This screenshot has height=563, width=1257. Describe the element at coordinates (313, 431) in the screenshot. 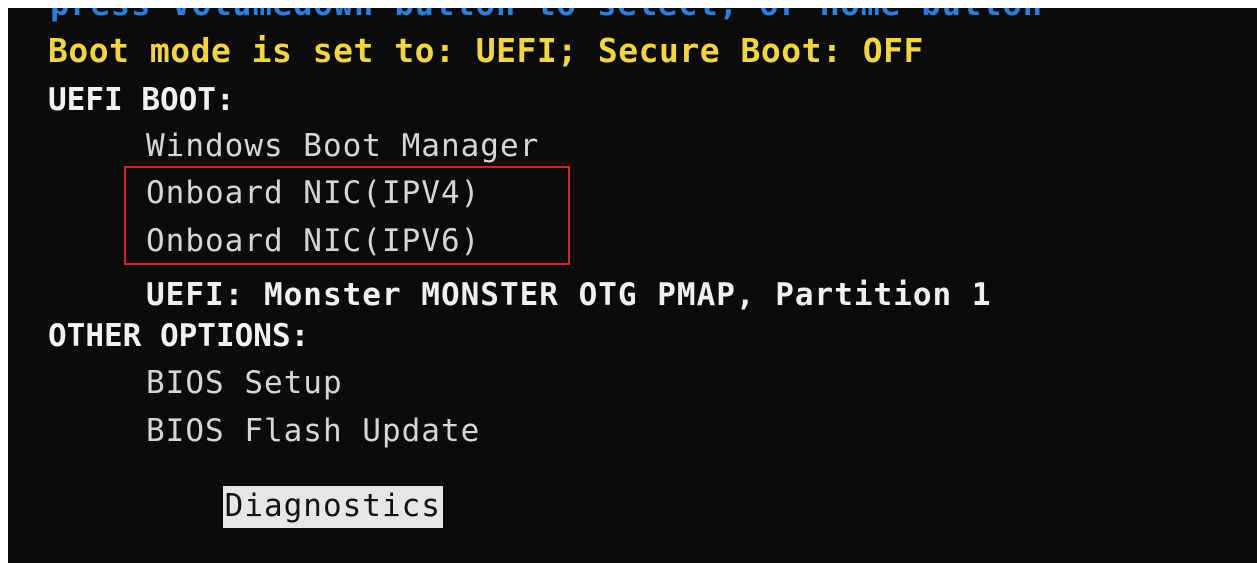

I see `option-bios-flash-update: BIOS Flash Update` at that location.